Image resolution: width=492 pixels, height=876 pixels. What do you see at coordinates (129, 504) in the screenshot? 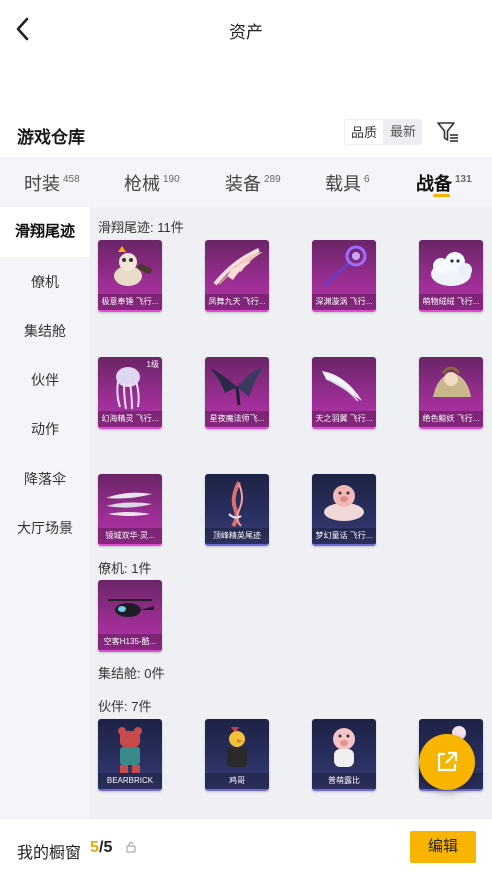
I see `blade-feathers-icon` at bounding box center [129, 504].